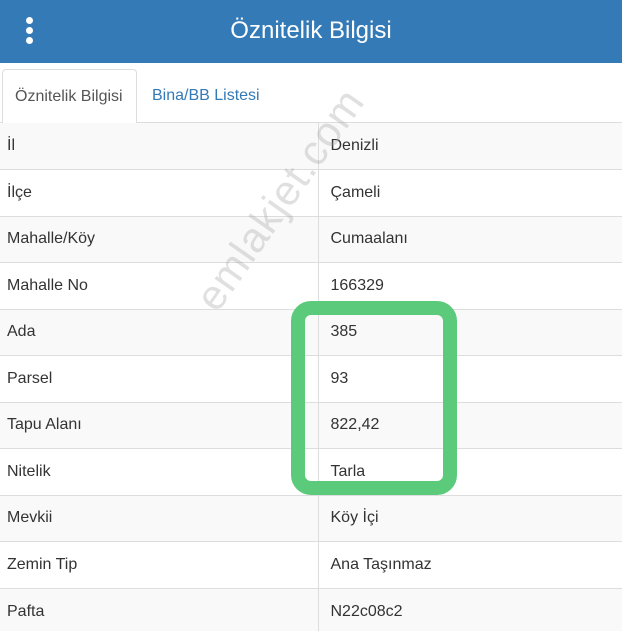 The image size is (622, 631). What do you see at coordinates (469, 378) in the screenshot?
I see `attribute-value: 93` at bounding box center [469, 378].